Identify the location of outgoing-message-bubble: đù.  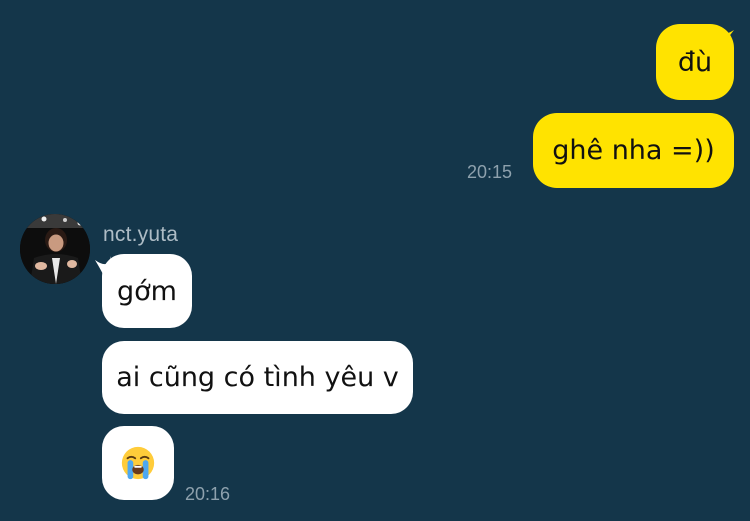
(695, 62).